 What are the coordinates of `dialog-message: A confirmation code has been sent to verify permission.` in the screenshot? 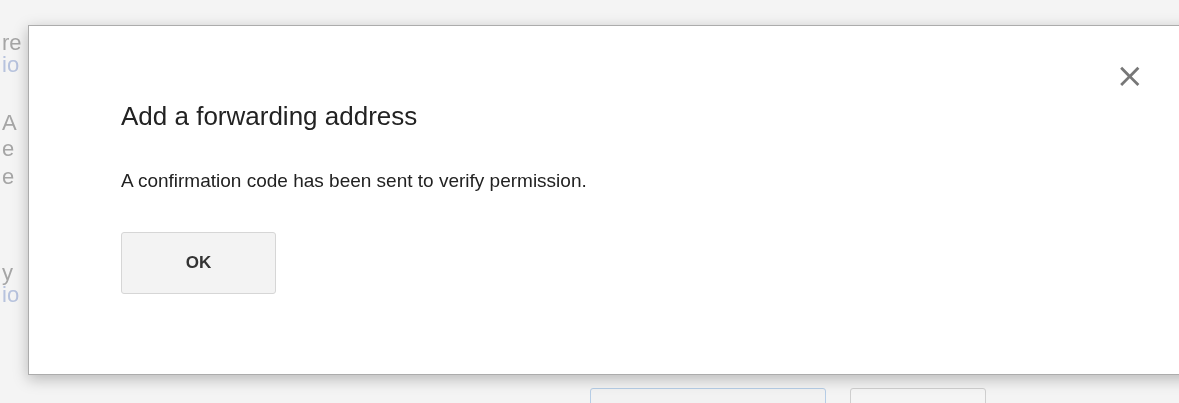 It's located at (354, 181).